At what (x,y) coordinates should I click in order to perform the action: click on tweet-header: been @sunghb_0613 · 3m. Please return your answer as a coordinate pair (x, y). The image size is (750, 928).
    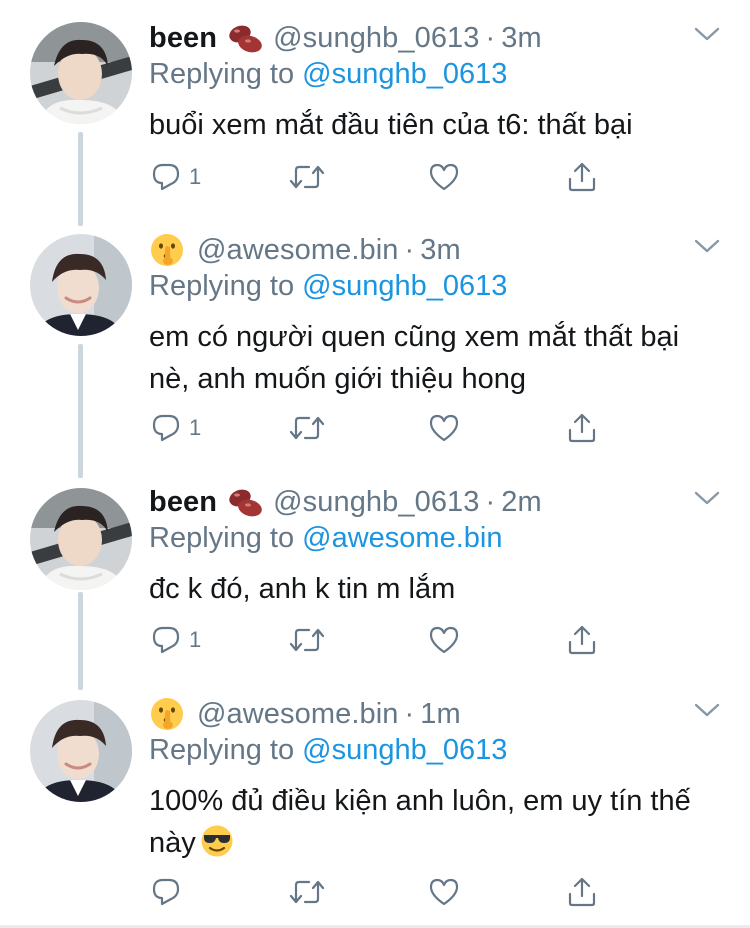
    Looking at the image, I should click on (345, 38).